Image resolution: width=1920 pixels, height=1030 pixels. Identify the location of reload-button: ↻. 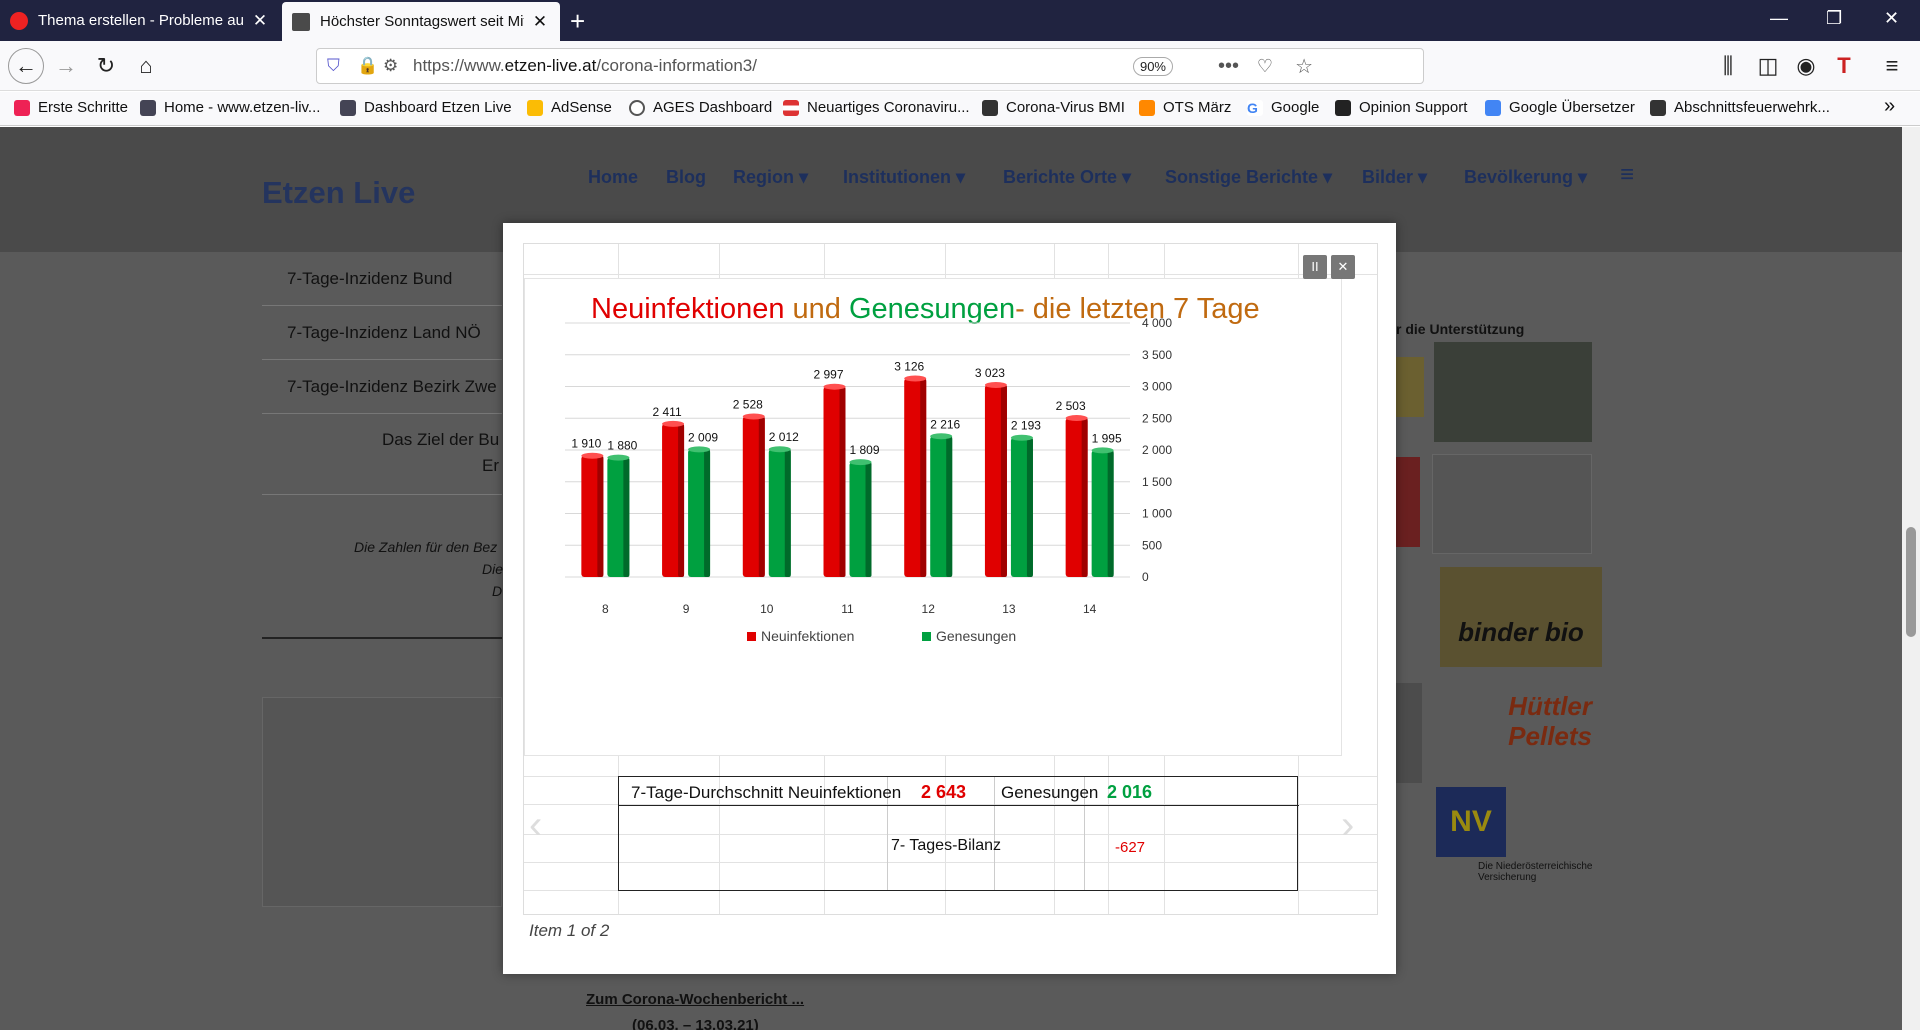
(106, 66).